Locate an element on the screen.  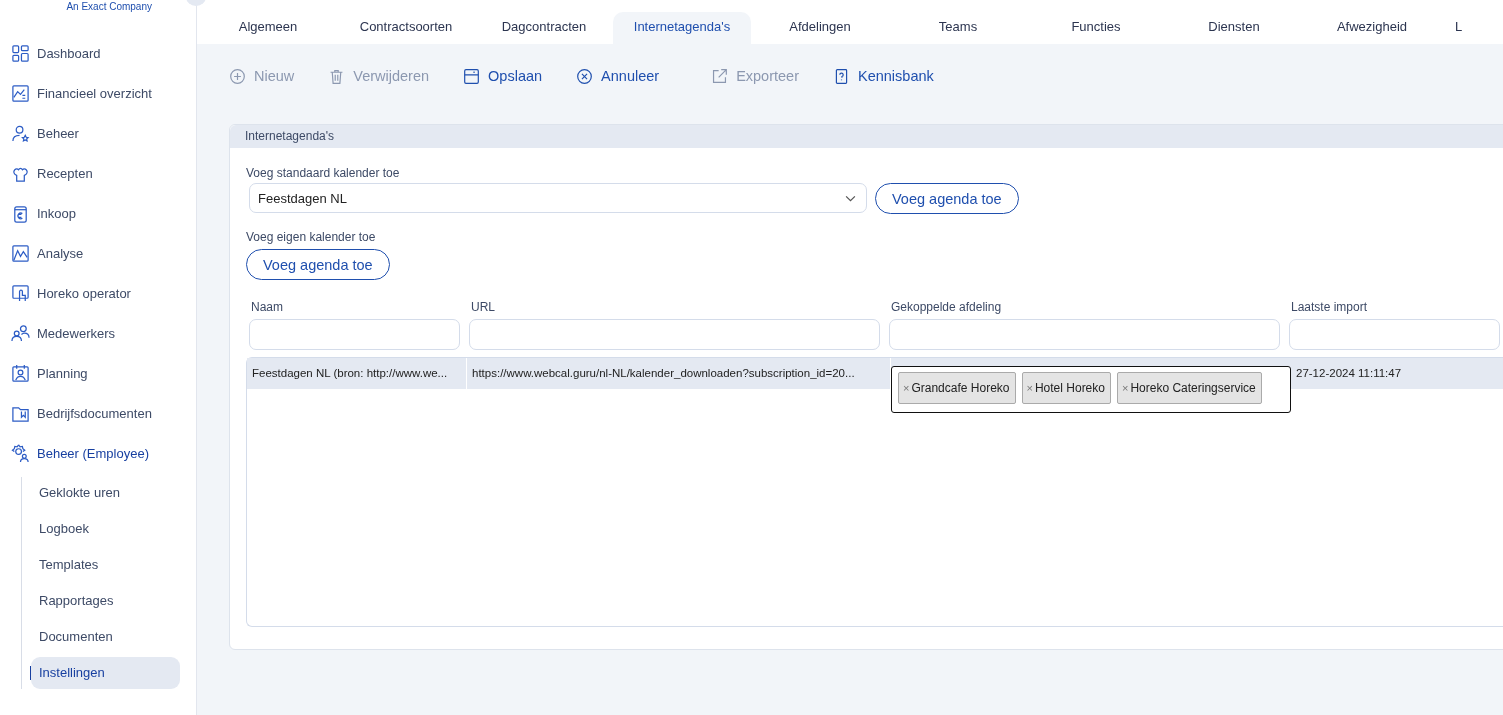
tab: Afwezigheid is located at coordinates (1372, 28).